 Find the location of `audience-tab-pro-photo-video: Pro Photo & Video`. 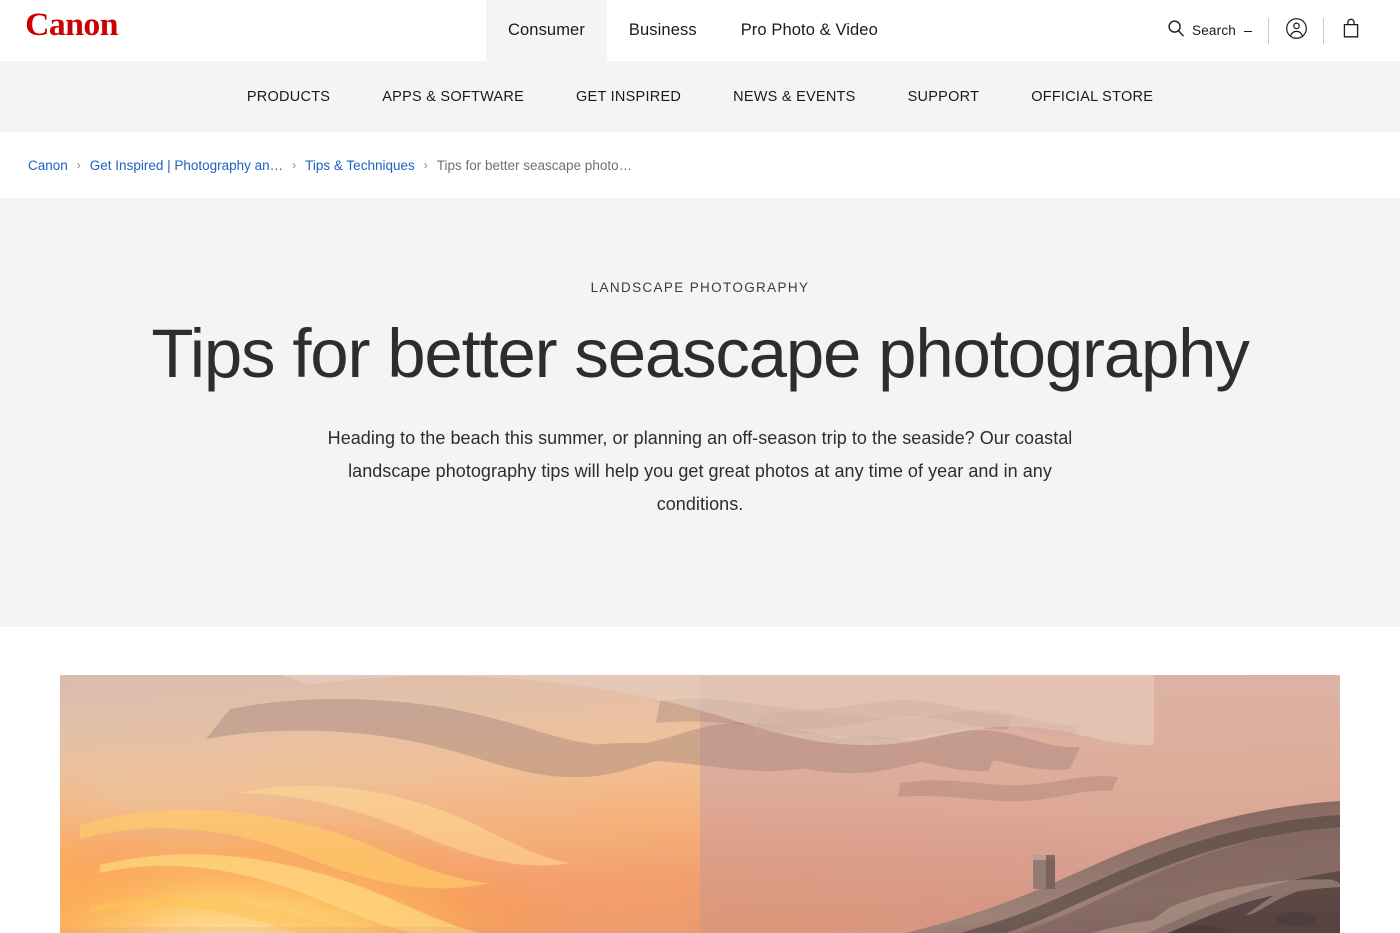

audience-tab-pro-photo-video: Pro Photo & Video is located at coordinates (809, 30).